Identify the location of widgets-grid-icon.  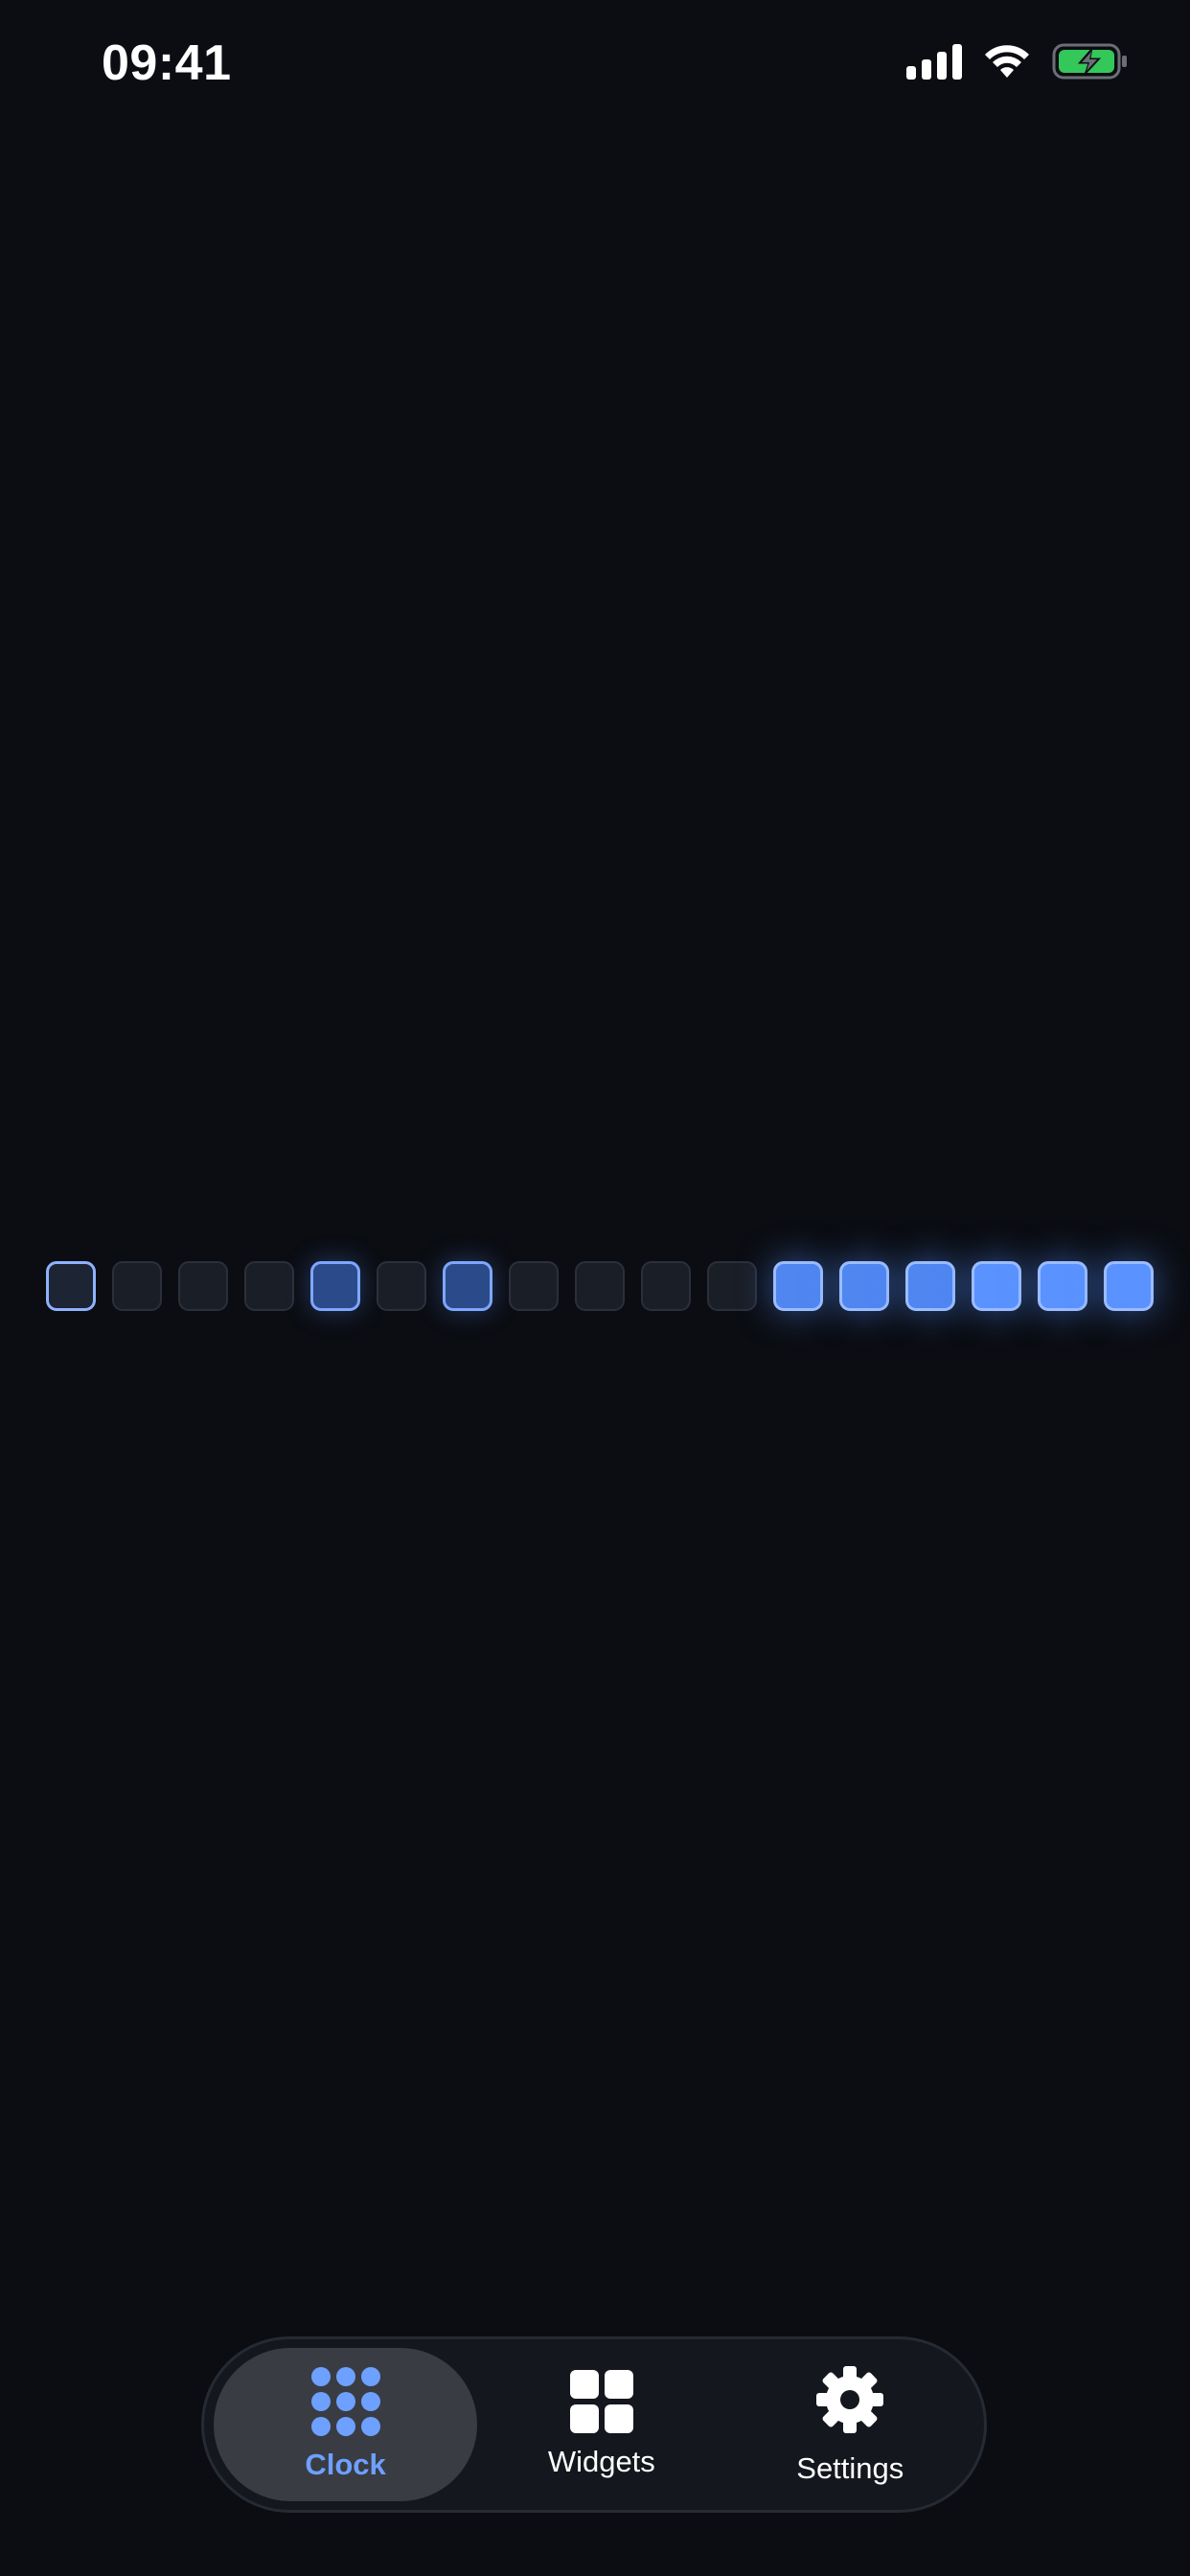
(601, 2401).